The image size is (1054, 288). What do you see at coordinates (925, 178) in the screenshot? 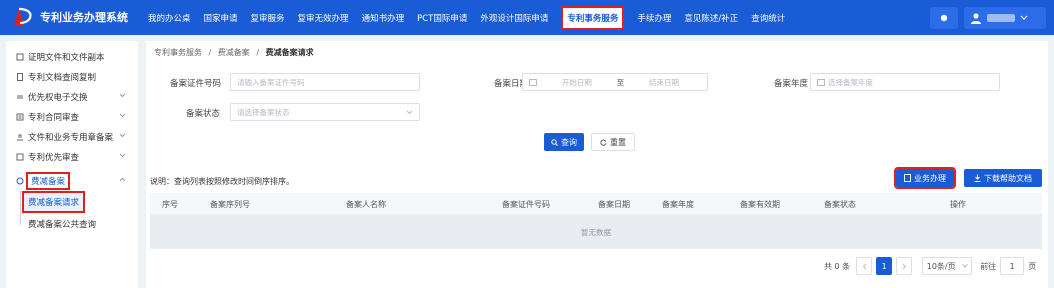
I see `business-handle-button: 业务办理` at bounding box center [925, 178].